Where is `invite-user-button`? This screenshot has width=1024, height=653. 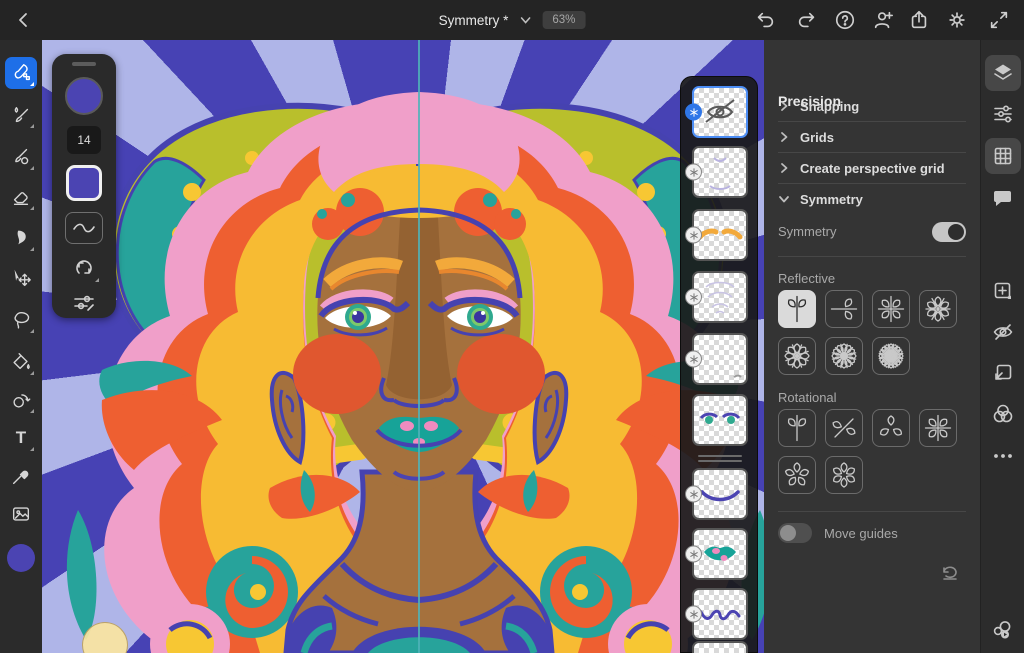
invite-user-button is located at coordinates (883, 20).